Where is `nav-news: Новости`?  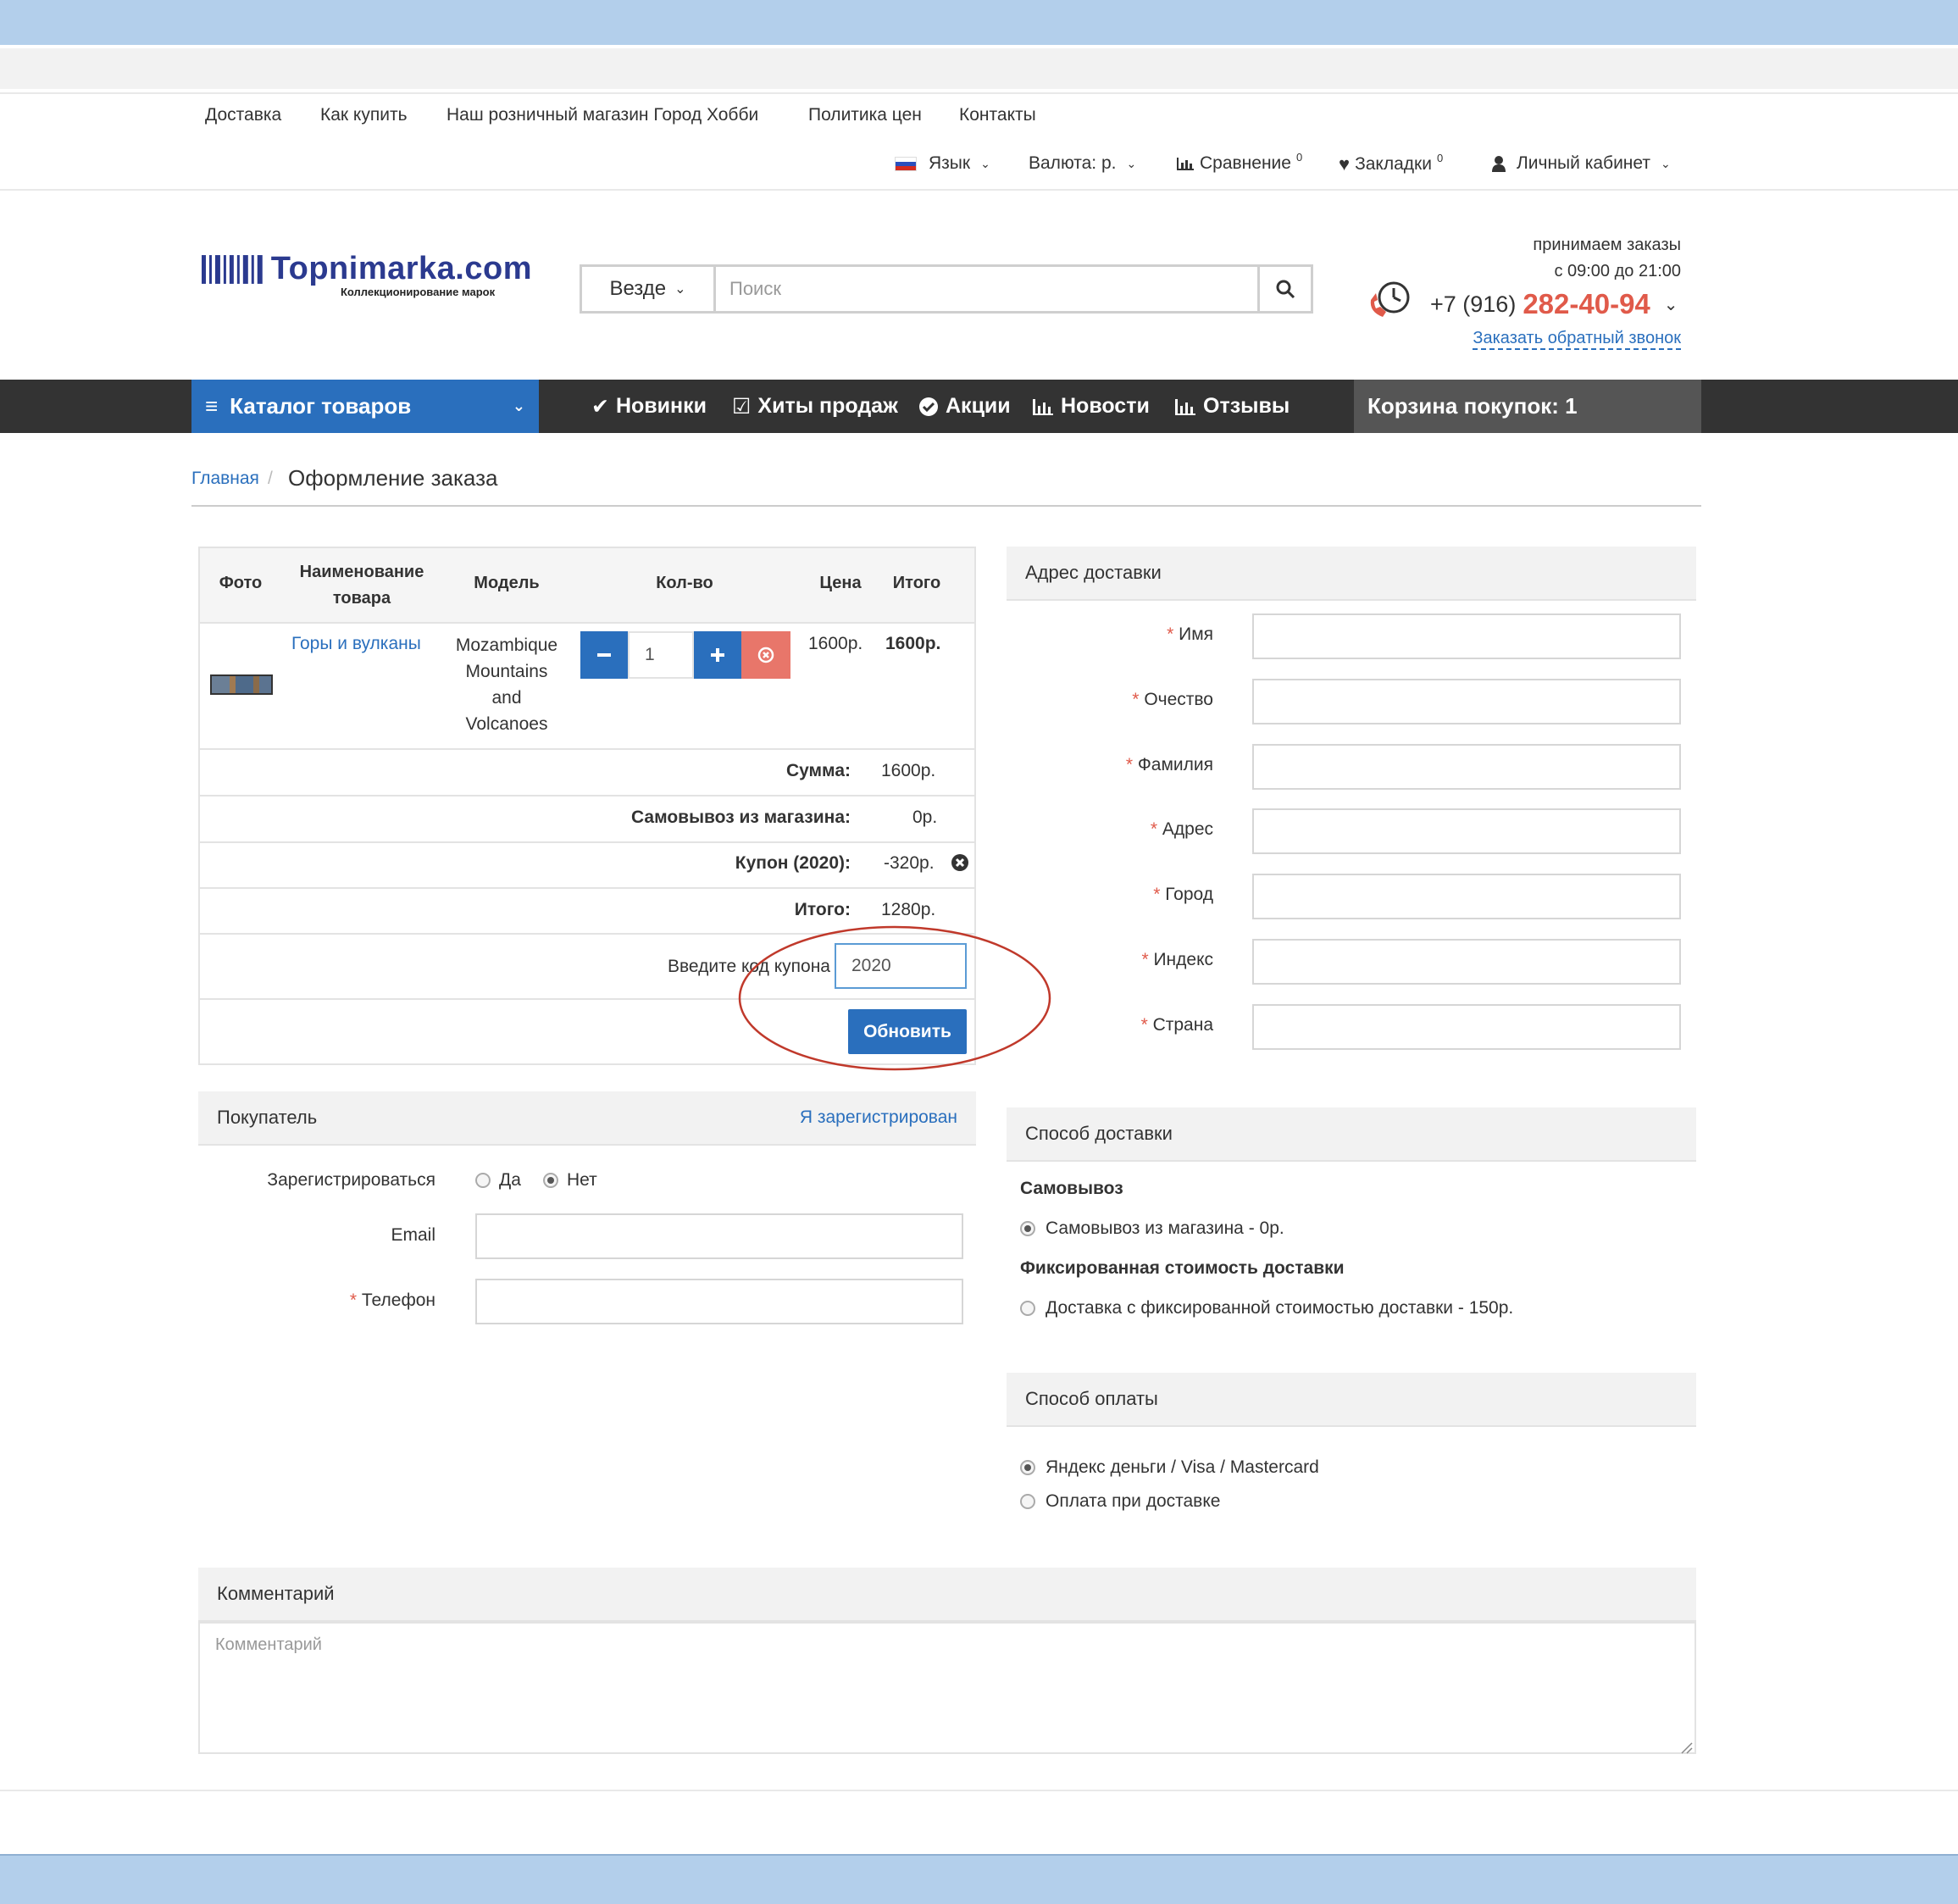
nav-news: Новости is located at coordinates (1091, 406).